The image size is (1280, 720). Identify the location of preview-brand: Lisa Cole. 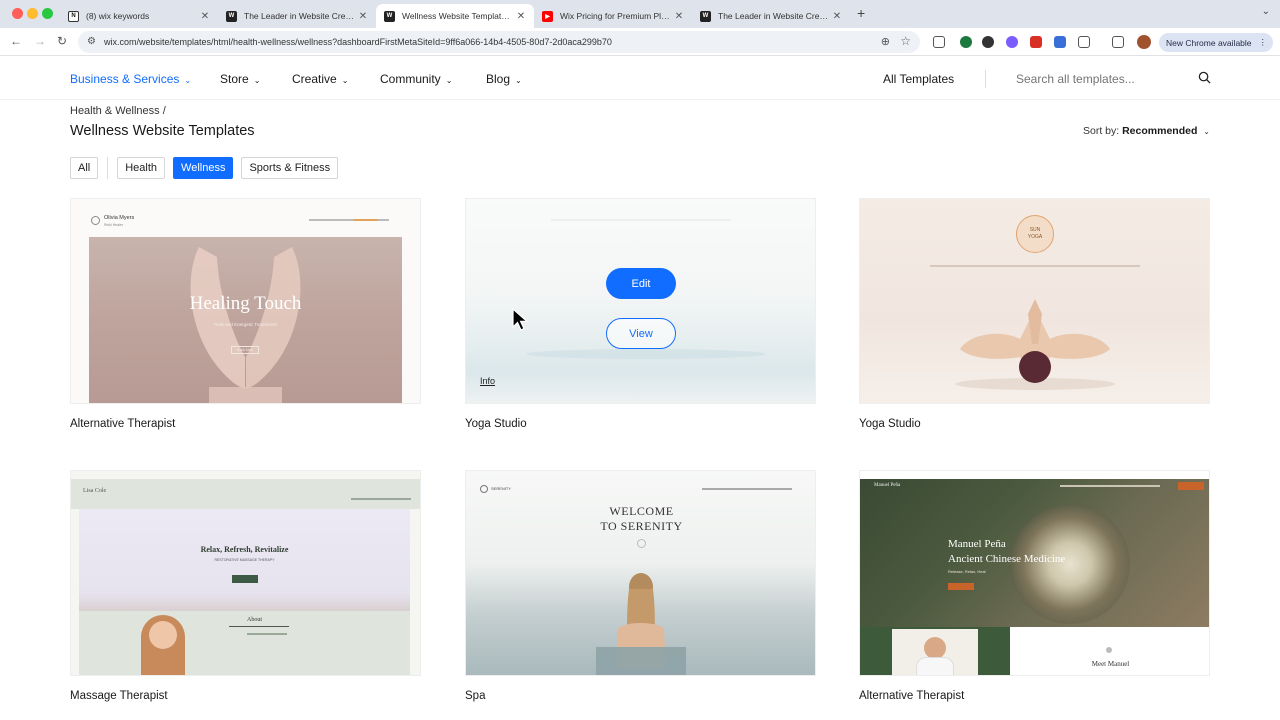
(95, 491).